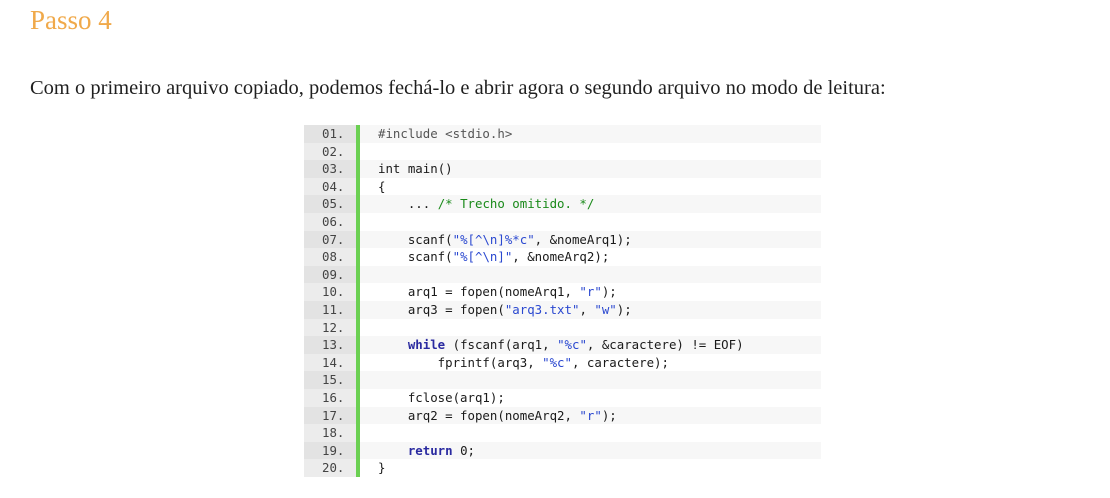 The height and width of the screenshot is (498, 1110). Describe the element at coordinates (605, 309) in the screenshot. I see `code-token: "w"` at that location.